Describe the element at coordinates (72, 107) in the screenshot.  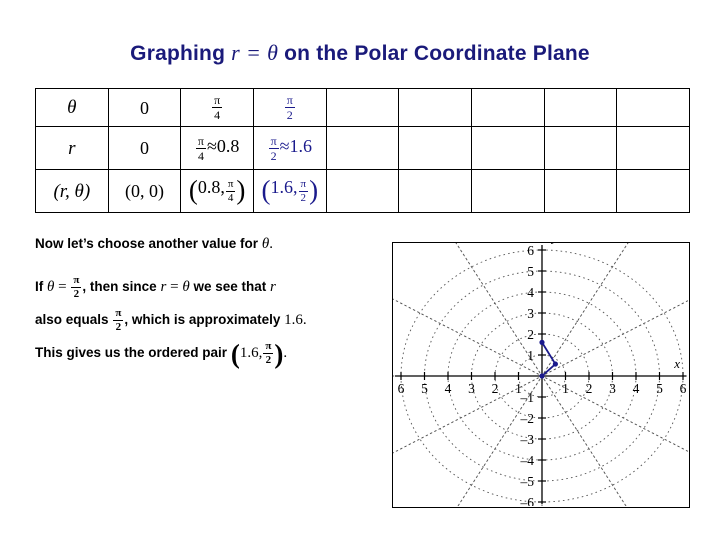
I see `cell-theta-label: θ` at that location.